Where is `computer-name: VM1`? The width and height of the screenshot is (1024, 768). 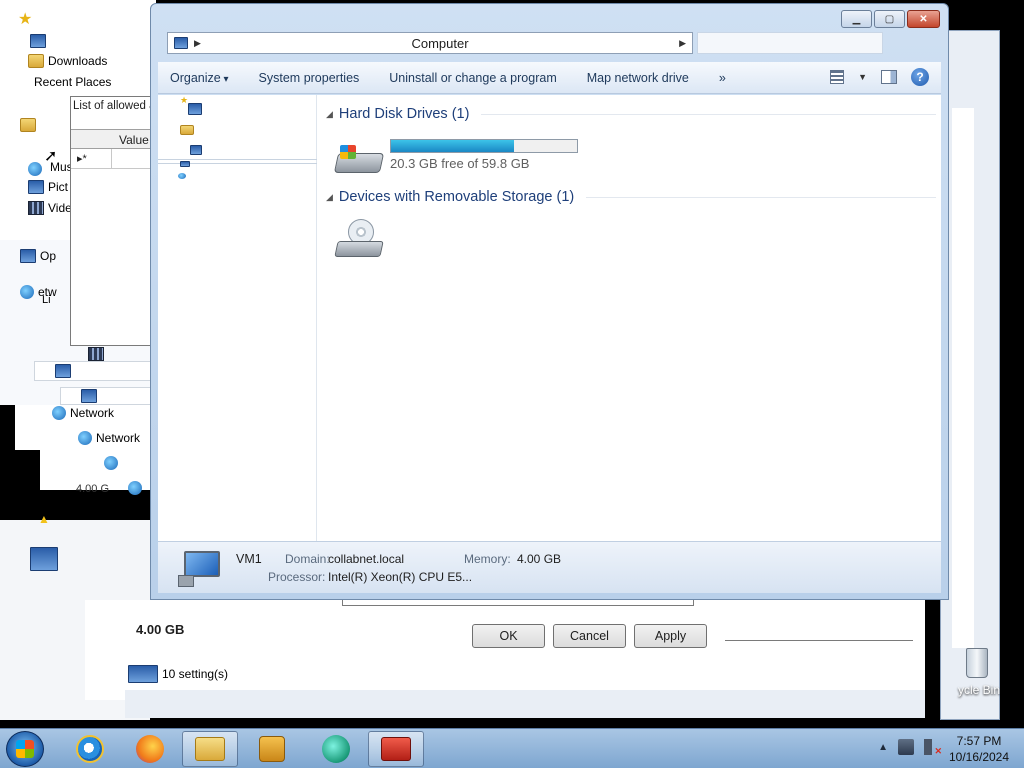 computer-name: VM1 is located at coordinates (249, 559).